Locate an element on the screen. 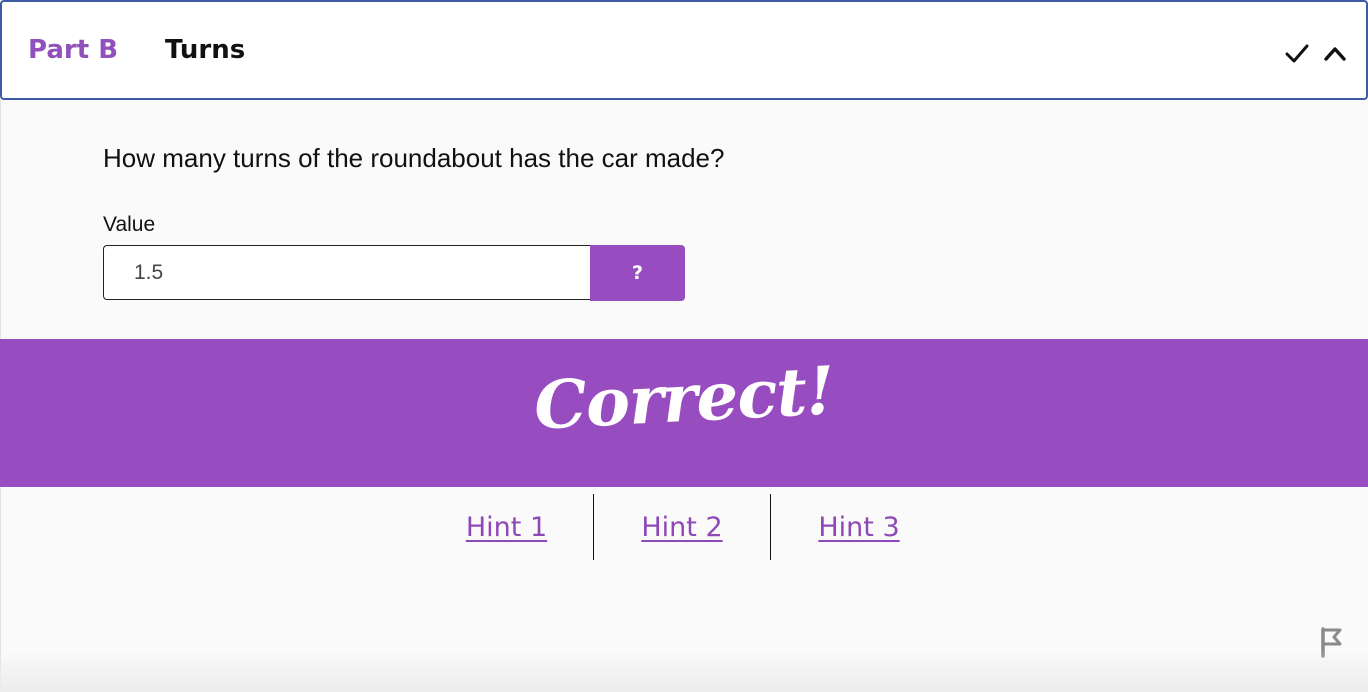 The image size is (1368, 692). part-label: Part B is located at coordinates (73, 50).